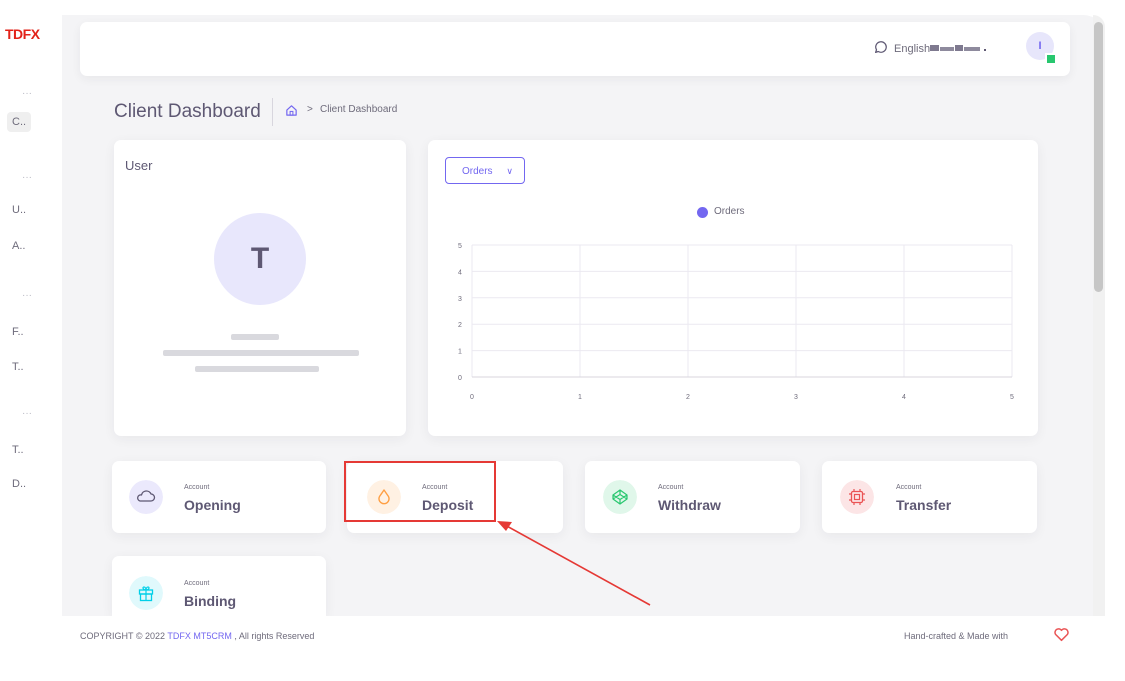 This screenshot has height=681, width=1125. I want to click on cpu-icon, so click(857, 497).